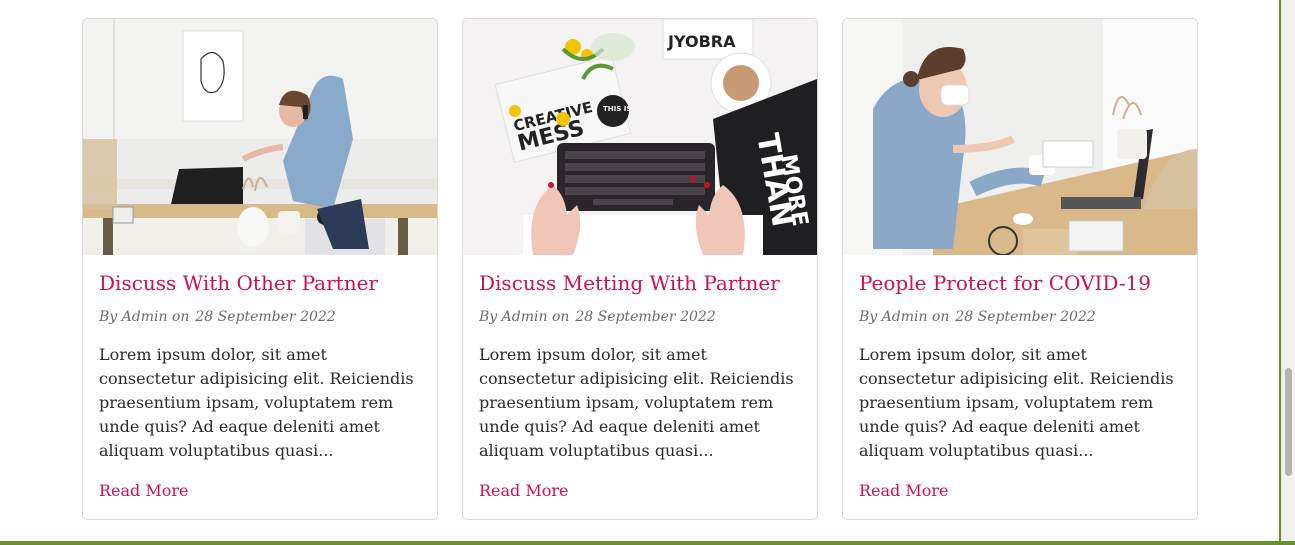 The width and height of the screenshot is (1295, 545). Describe the element at coordinates (640, 283) in the screenshot. I see `blog-card-title: Discuss Metting With Partner` at that location.